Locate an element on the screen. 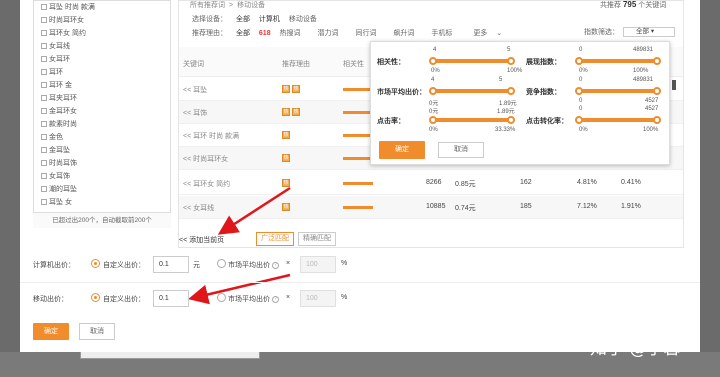 The width and height of the screenshot is (720, 377). pc-bid-input: 0.1 is located at coordinates (171, 264).